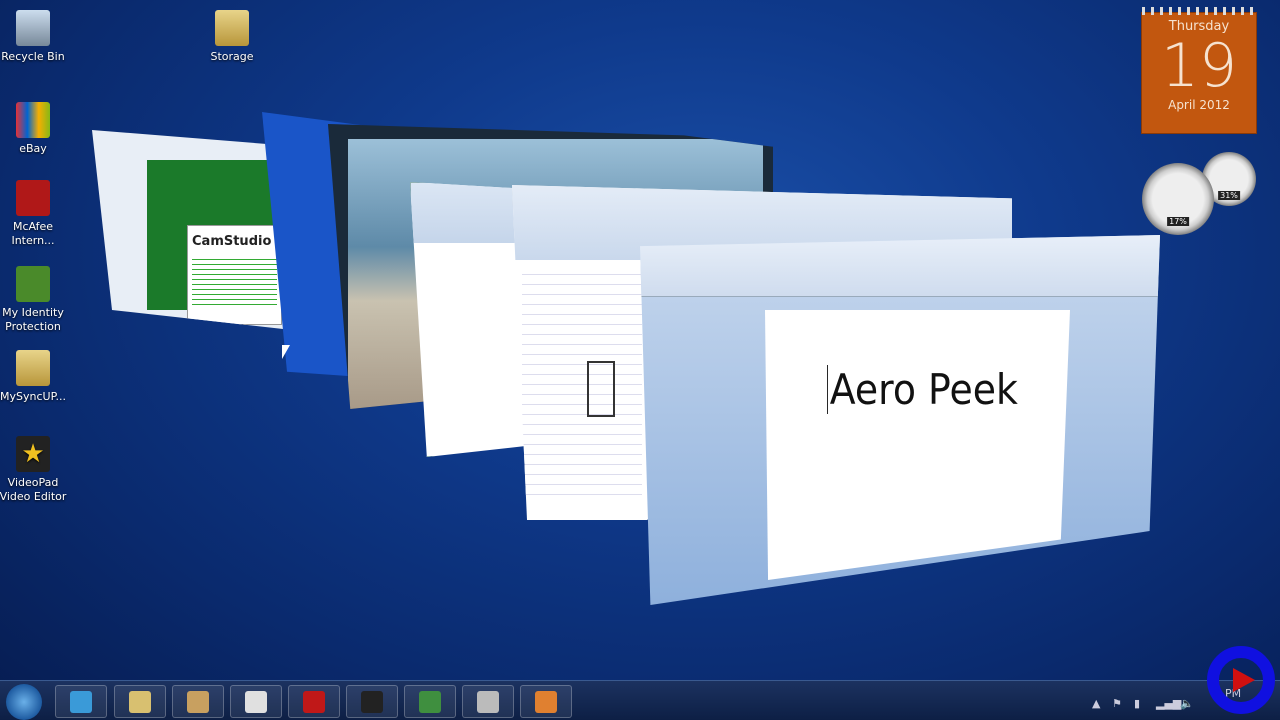 Image resolution: width=1280 pixels, height=720 pixels. Describe the element at coordinates (640, 700) in the screenshot. I see `taskbar: ▲ ⚑ ▮ ▂▄▆ 🔈 PM` at that location.